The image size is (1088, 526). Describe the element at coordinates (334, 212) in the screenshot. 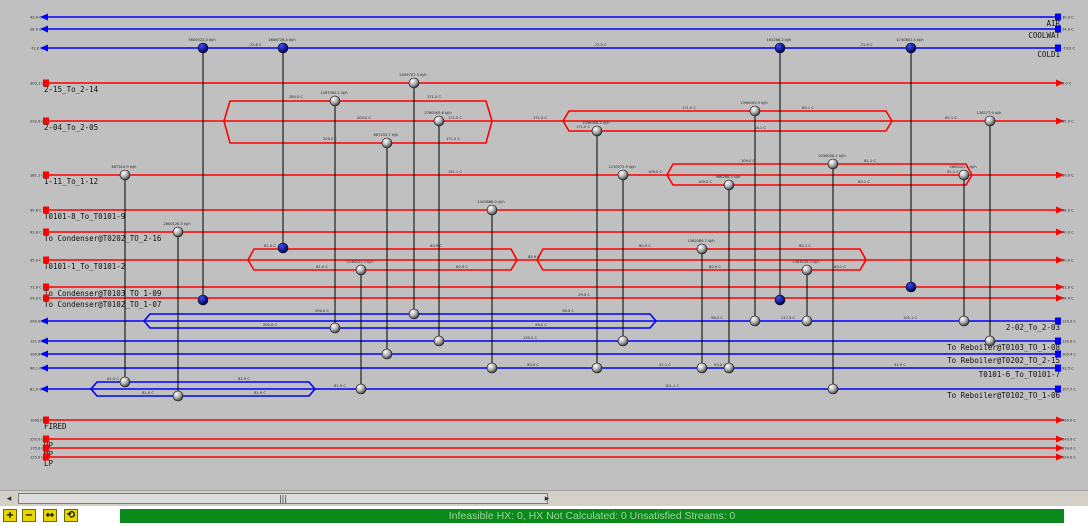

I see `heat-exchanger: 1287560.1 kJ/h` at that location.